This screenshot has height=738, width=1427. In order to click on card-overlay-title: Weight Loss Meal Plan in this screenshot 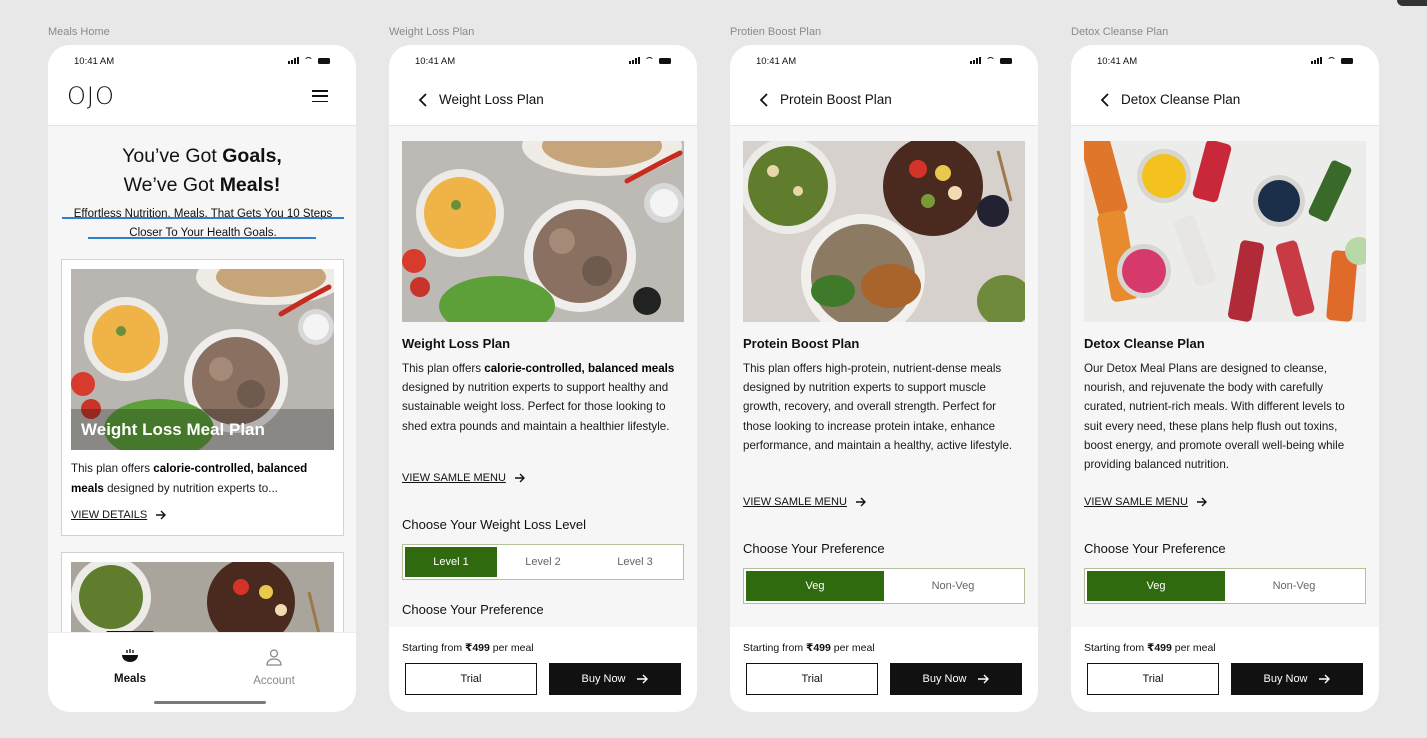, I will do `click(173, 429)`.